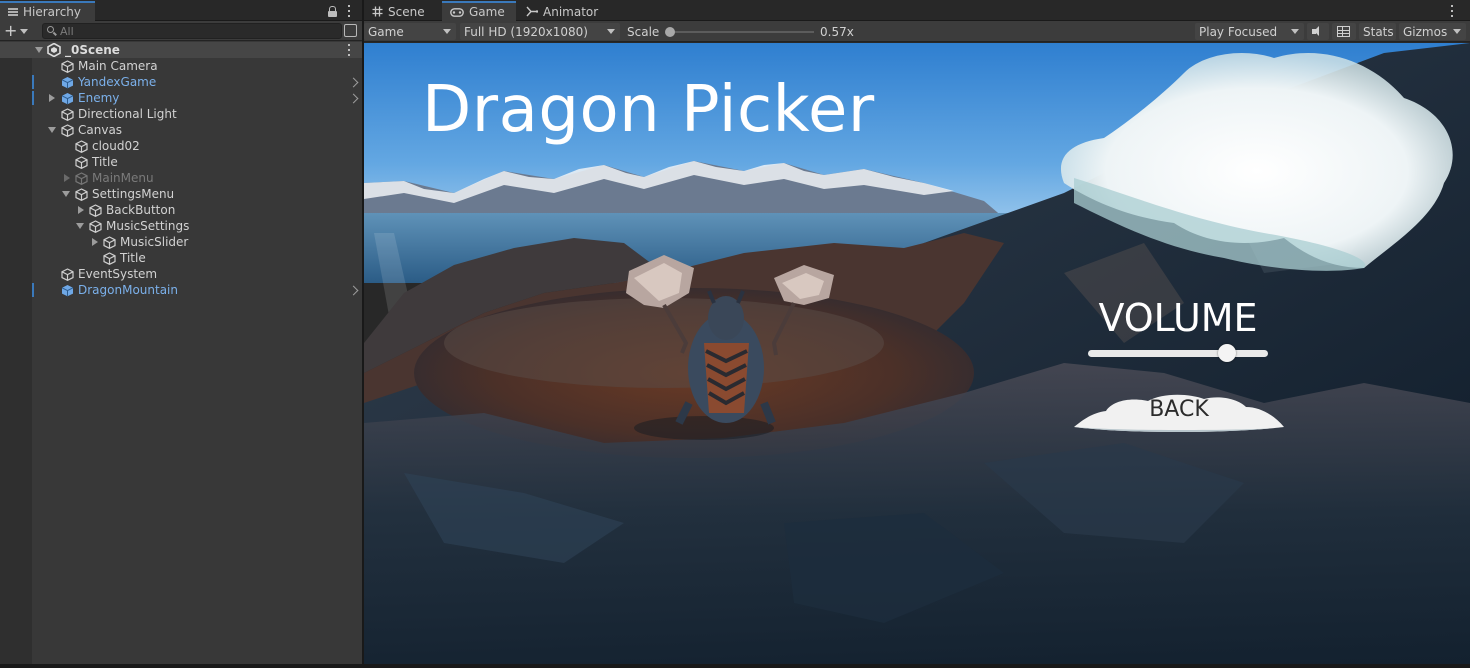  I want to click on tab-hierarchy-label: Hierarchy, so click(52, 12).